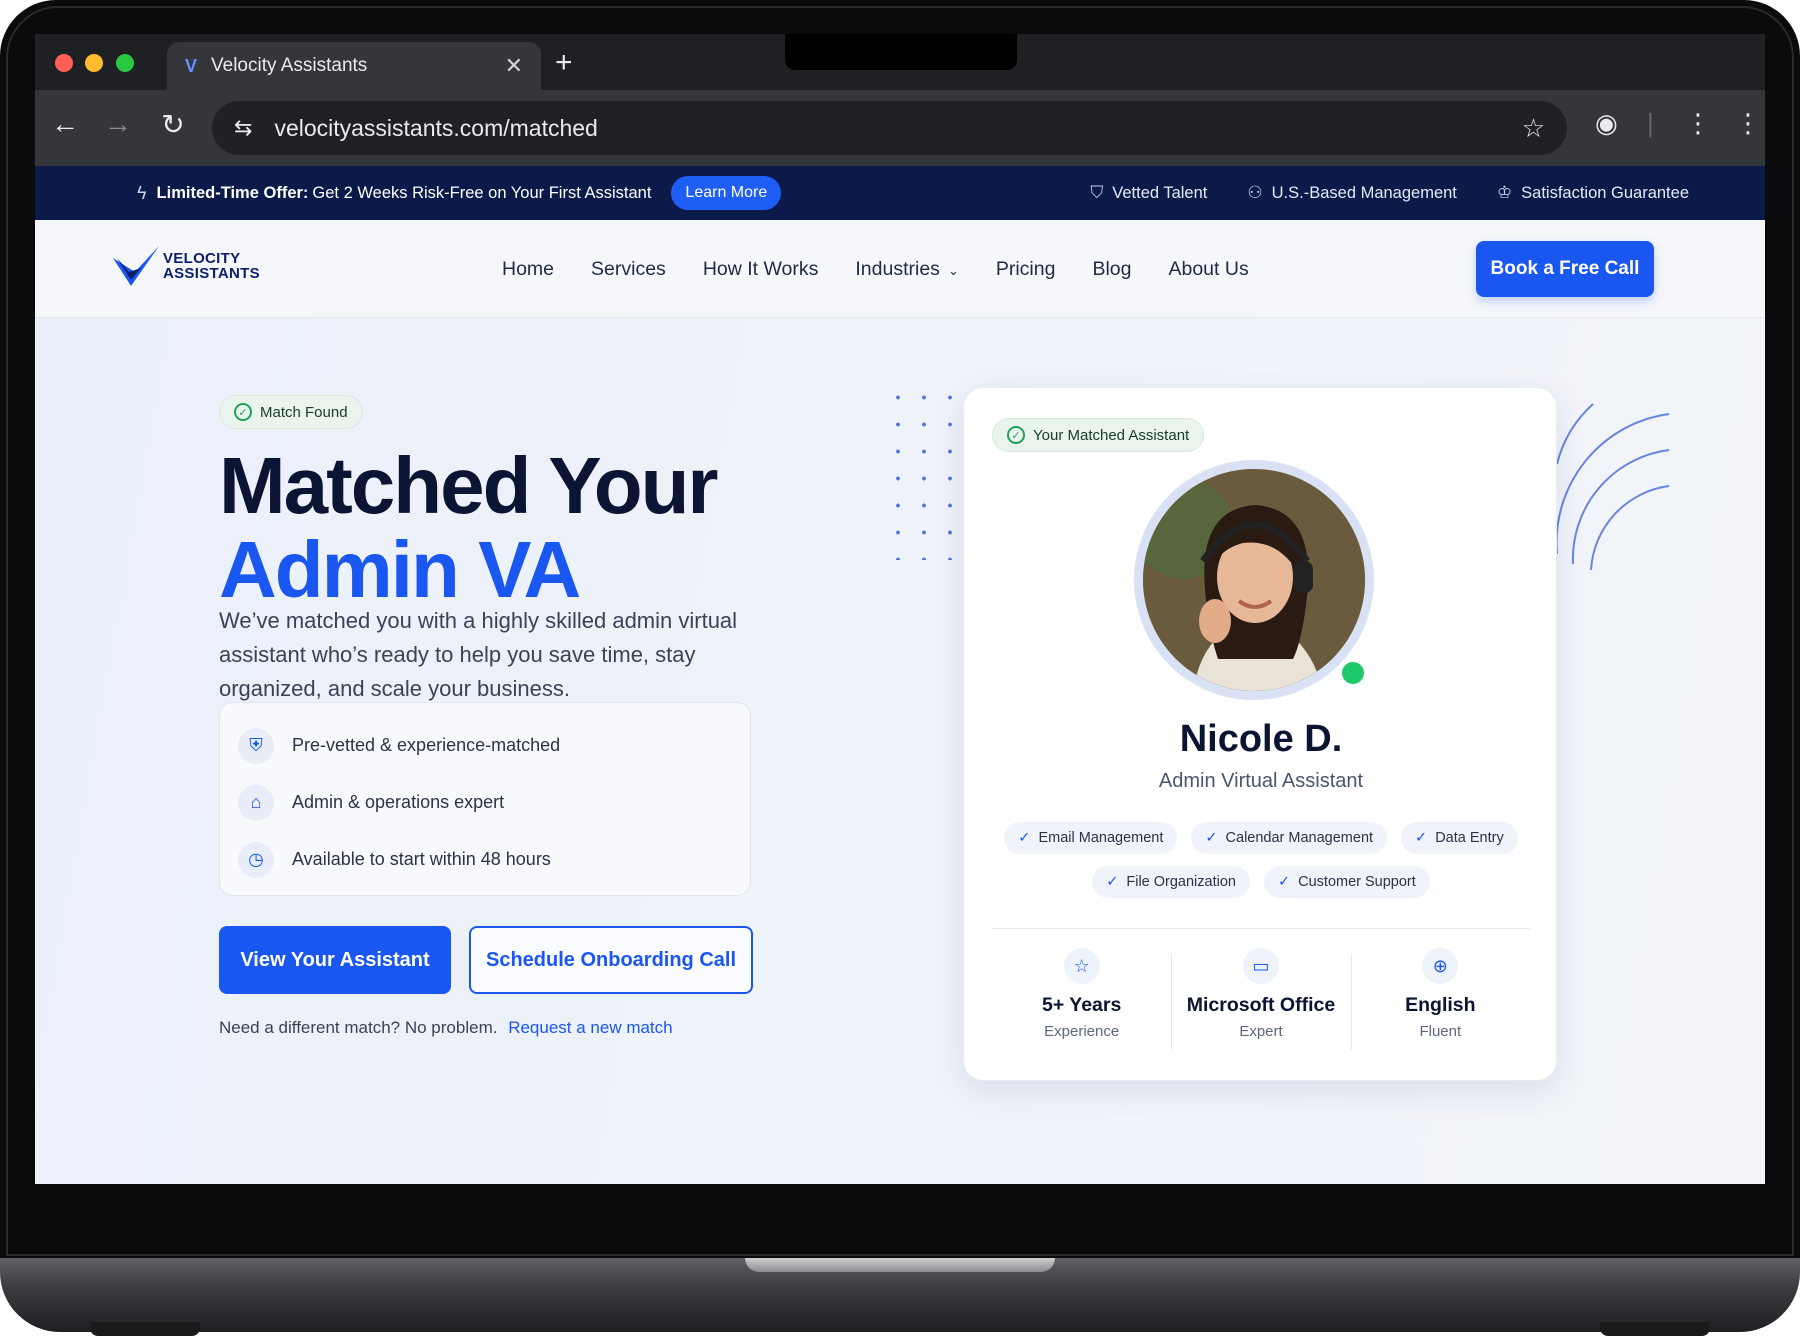 This screenshot has width=1800, height=1344. I want to click on hero-title-line2: Admin VA, so click(400, 569).